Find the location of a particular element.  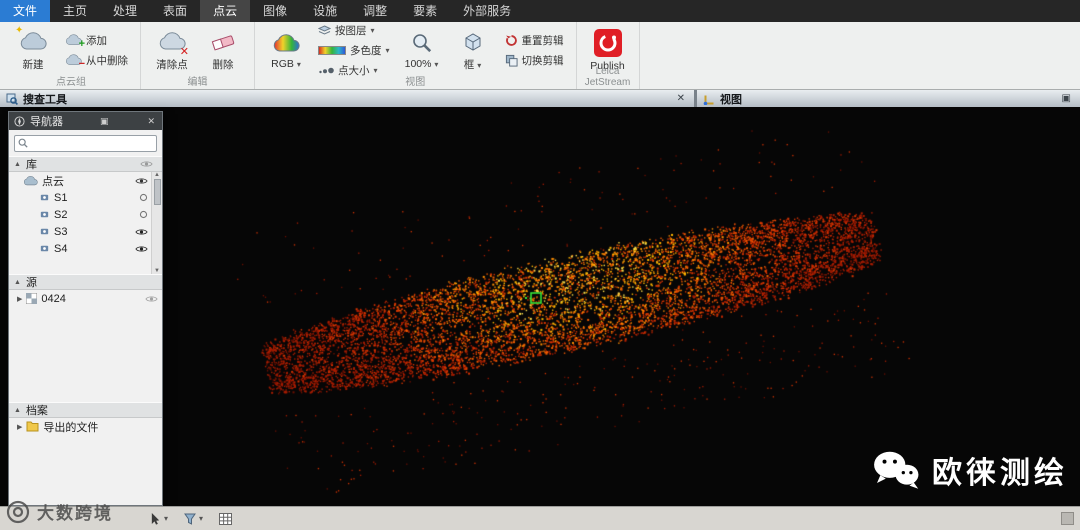

multicolor-dropdown: 多色度 ▾ is located at coordinates (354, 50).